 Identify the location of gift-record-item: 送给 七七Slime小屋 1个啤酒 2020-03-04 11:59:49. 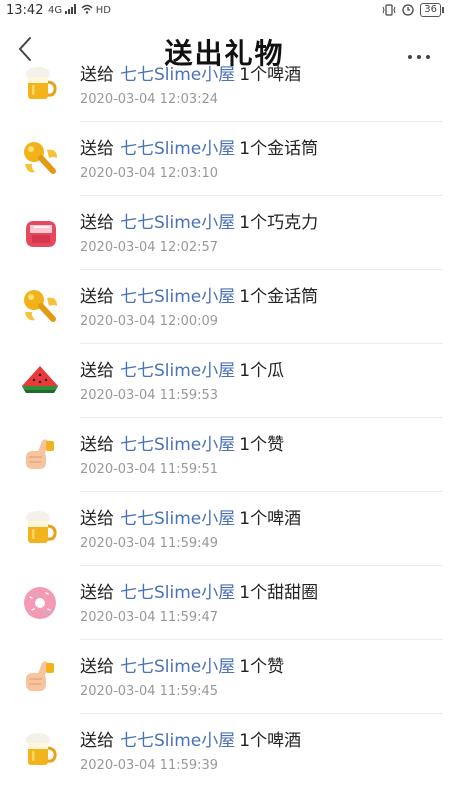
(224, 529).